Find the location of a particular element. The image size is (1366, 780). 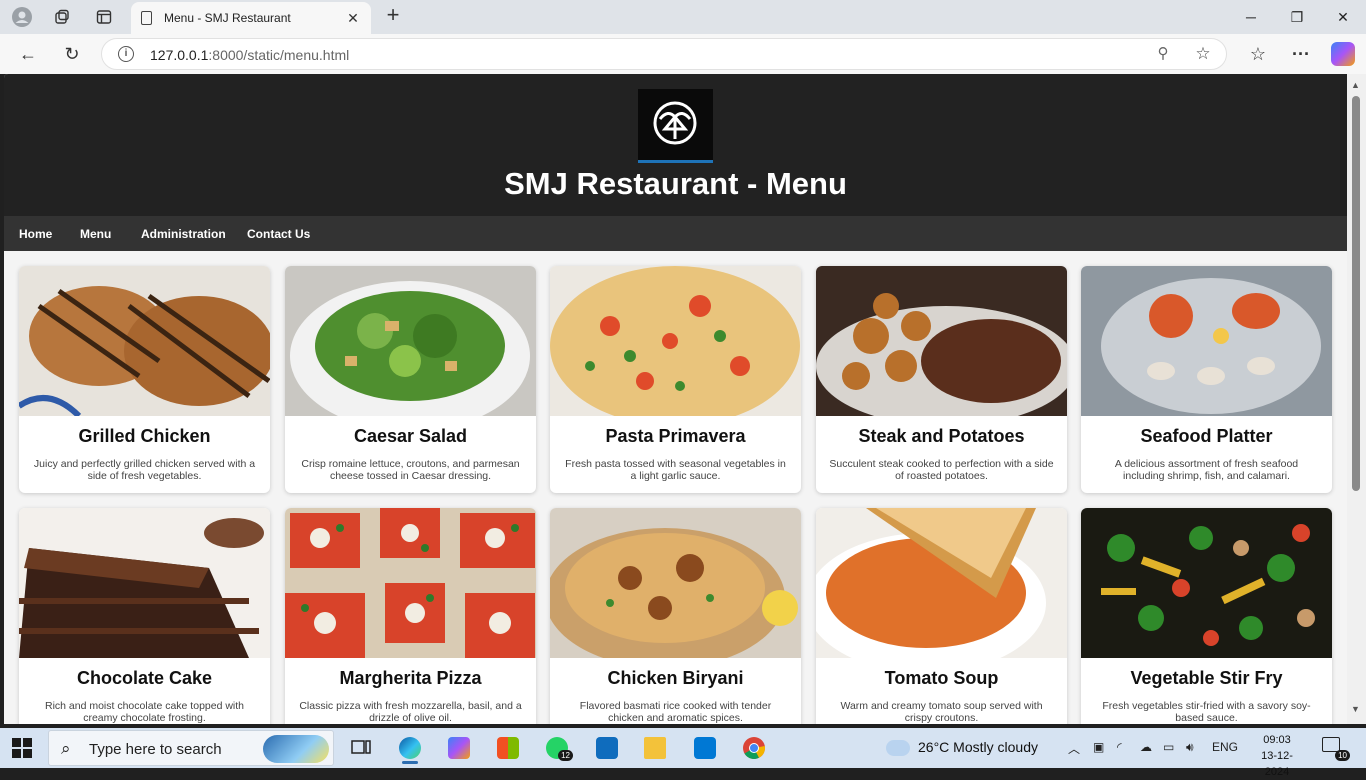

show-hidden-icons: ︿ is located at coordinates (1074, 748).